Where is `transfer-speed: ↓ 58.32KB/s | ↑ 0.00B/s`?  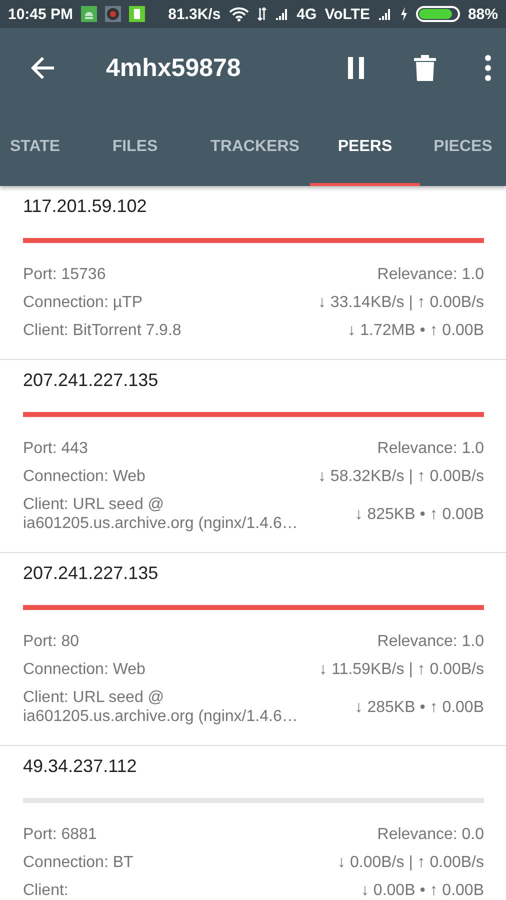
transfer-speed: ↓ 58.32KB/s | ↑ 0.00B/s is located at coordinates (401, 476).